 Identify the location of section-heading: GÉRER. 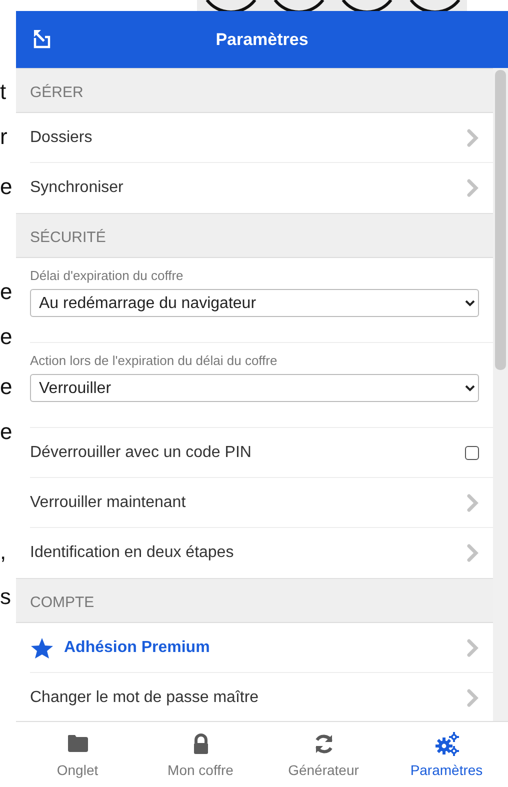
(57, 92).